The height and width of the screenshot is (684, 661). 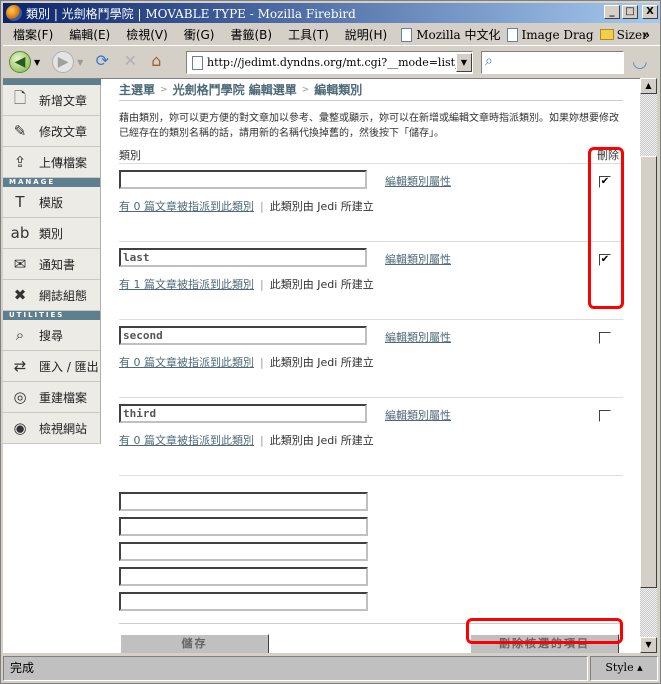 I want to click on scroll-down-icon: ▼, so click(x=648, y=645).